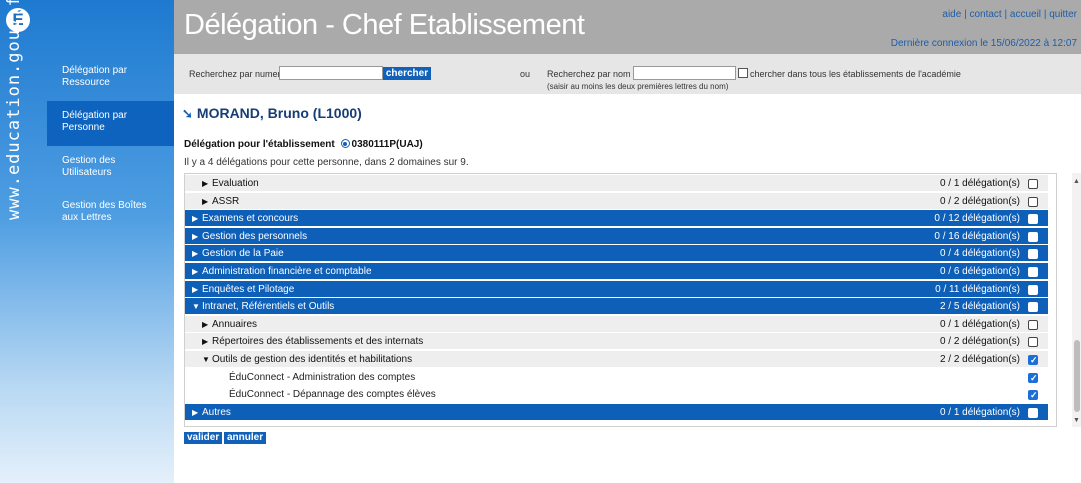  What do you see at coordinates (216, 412) in the screenshot?
I see `tree-row-text: Autres` at bounding box center [216, 412].